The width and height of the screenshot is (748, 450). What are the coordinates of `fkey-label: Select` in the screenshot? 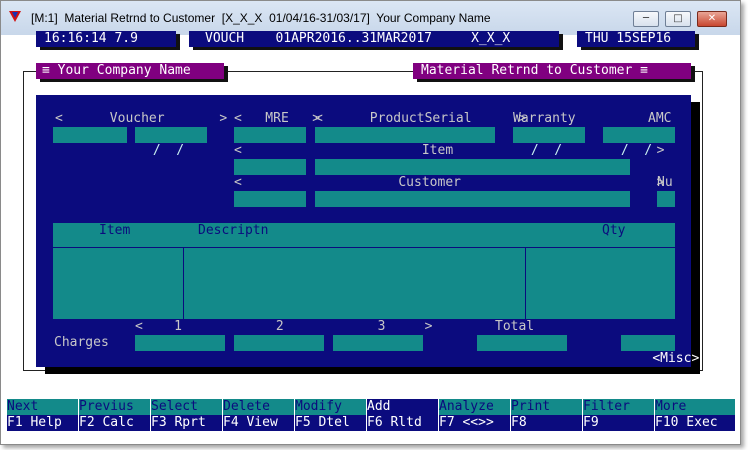 It's located at (186, 407).